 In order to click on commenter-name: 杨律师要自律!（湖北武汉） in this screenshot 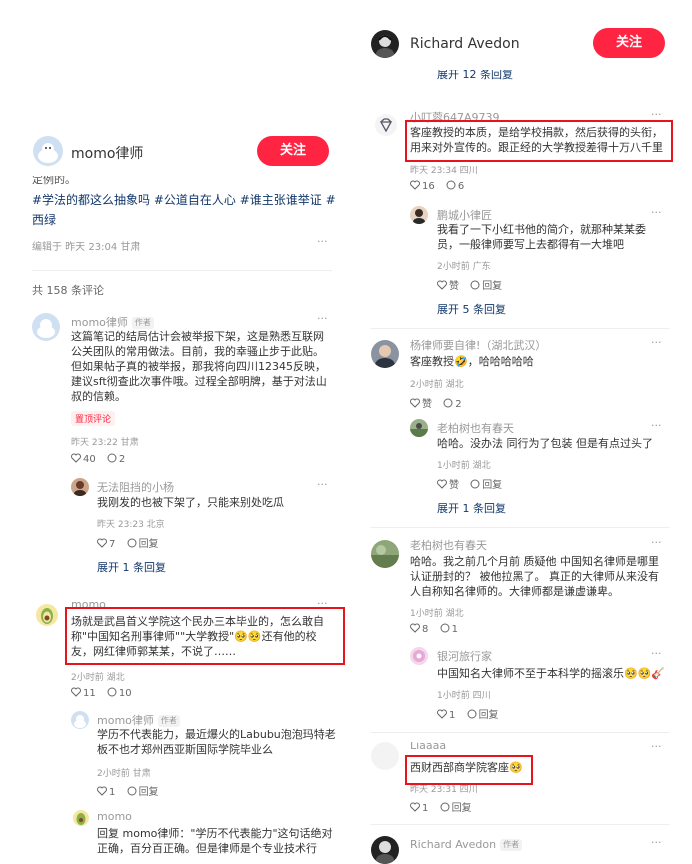, I will do `click(478, 345)`.